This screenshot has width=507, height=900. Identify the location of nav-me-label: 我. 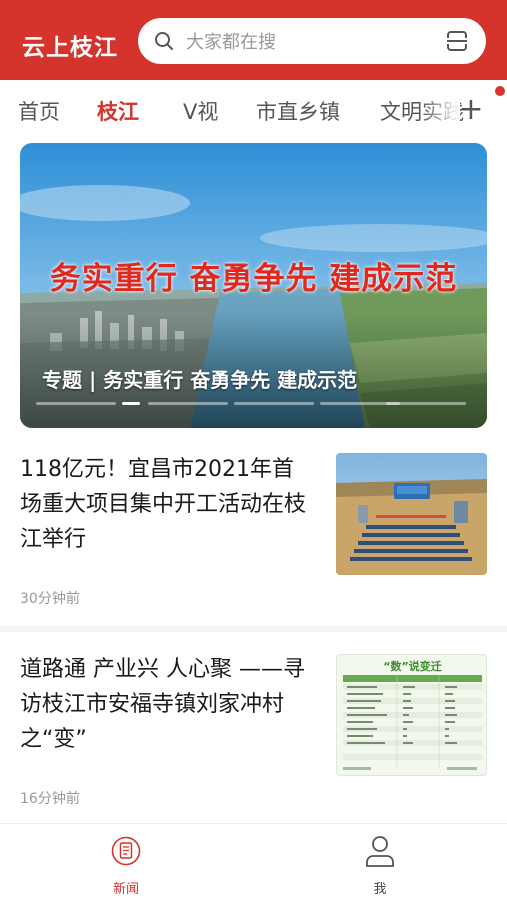
(380, 889).